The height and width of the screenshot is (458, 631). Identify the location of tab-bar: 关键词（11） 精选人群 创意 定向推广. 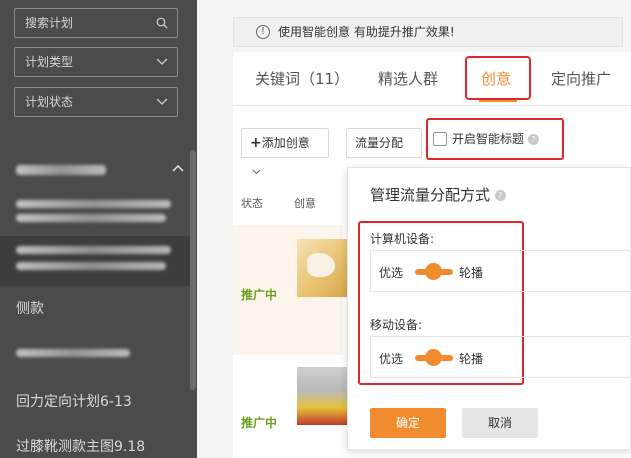
(432, 79).